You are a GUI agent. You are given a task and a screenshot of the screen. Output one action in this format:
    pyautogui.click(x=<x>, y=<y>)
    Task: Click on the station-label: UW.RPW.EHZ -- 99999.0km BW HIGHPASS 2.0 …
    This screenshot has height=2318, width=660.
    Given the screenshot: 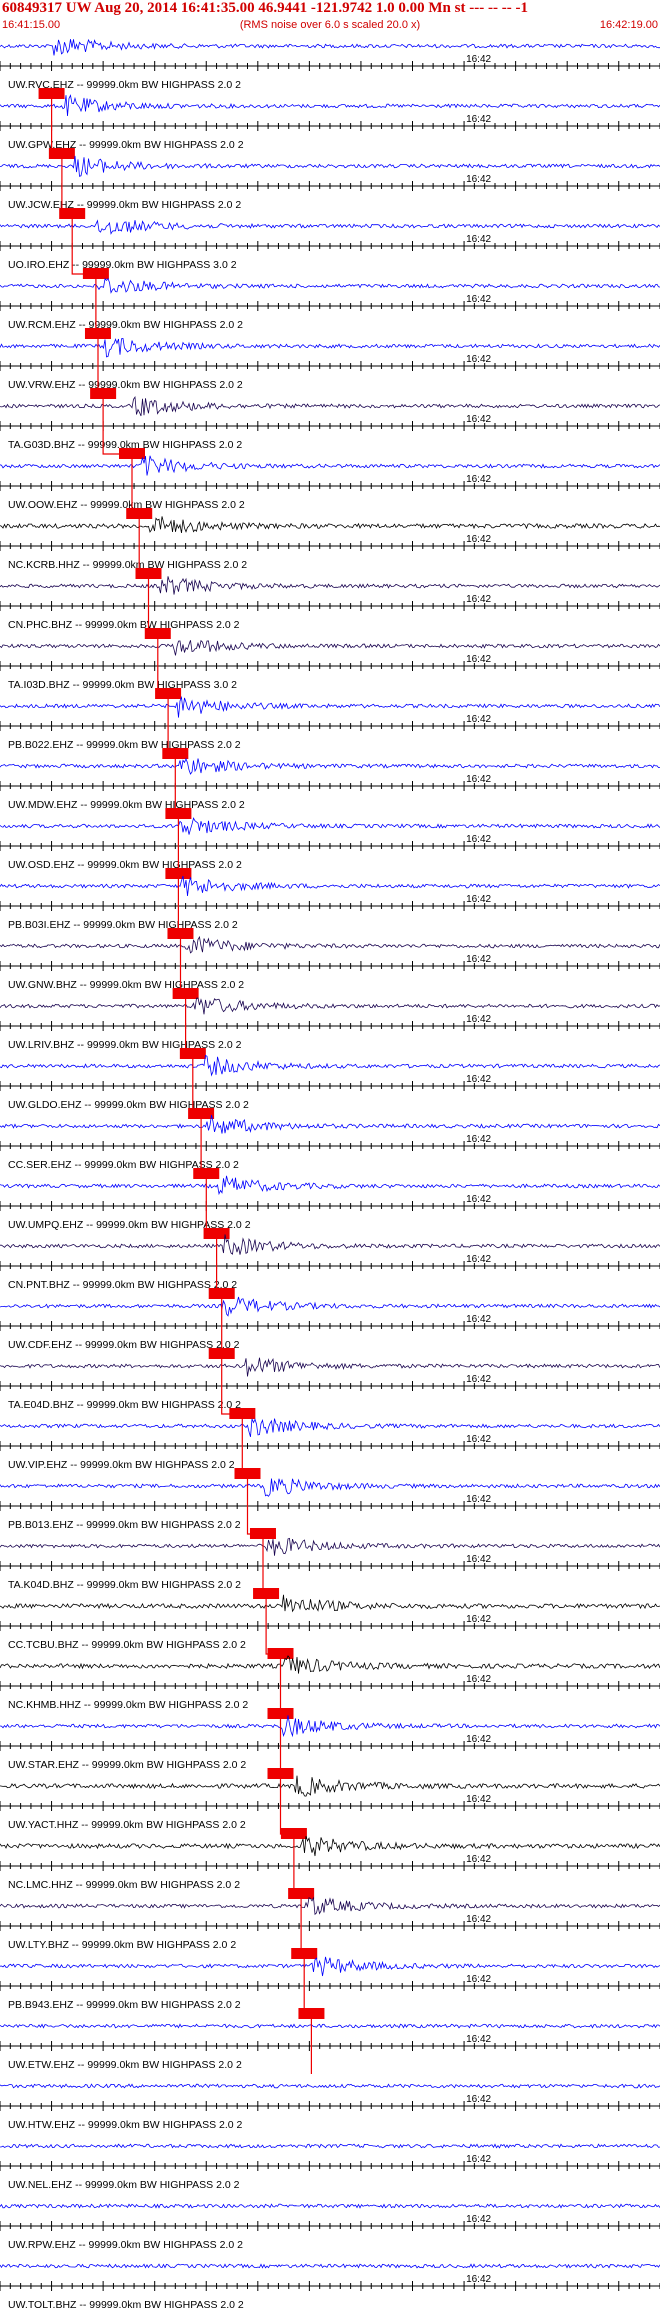 What is the action you would take?
    pyautogui.click(x=125, y=2245)
    